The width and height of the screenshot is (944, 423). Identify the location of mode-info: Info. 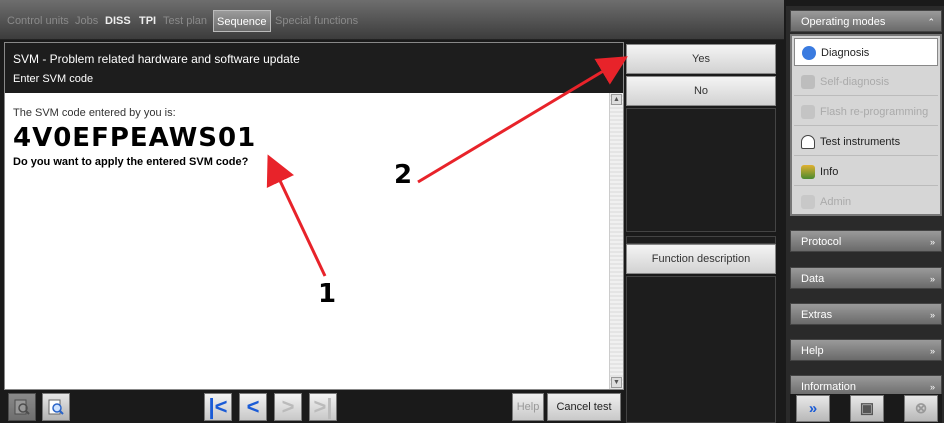
(866, 172).